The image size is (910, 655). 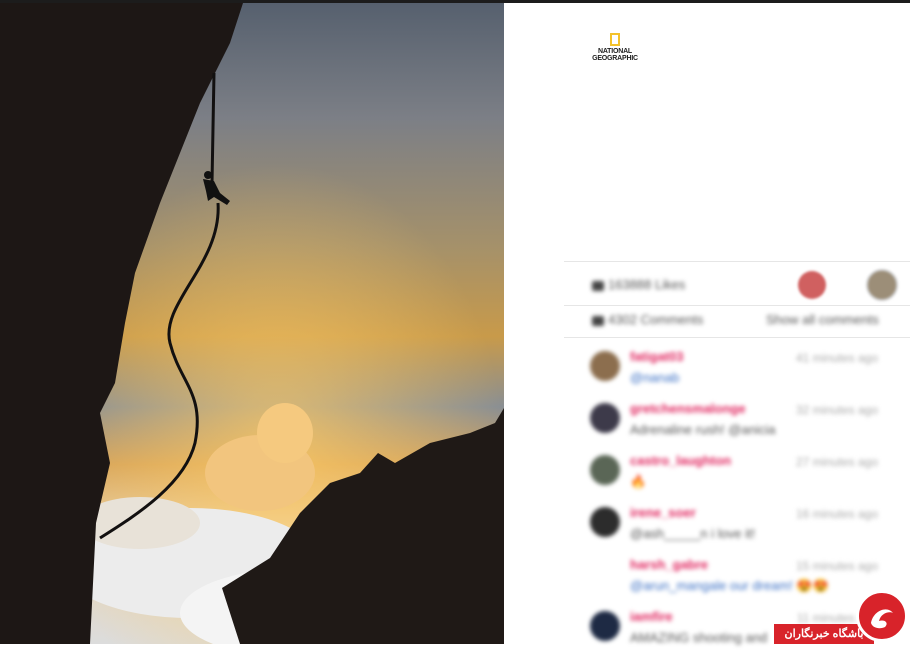 I want to click on logo-line1: NATIONAL, so click(x=615, y=51).